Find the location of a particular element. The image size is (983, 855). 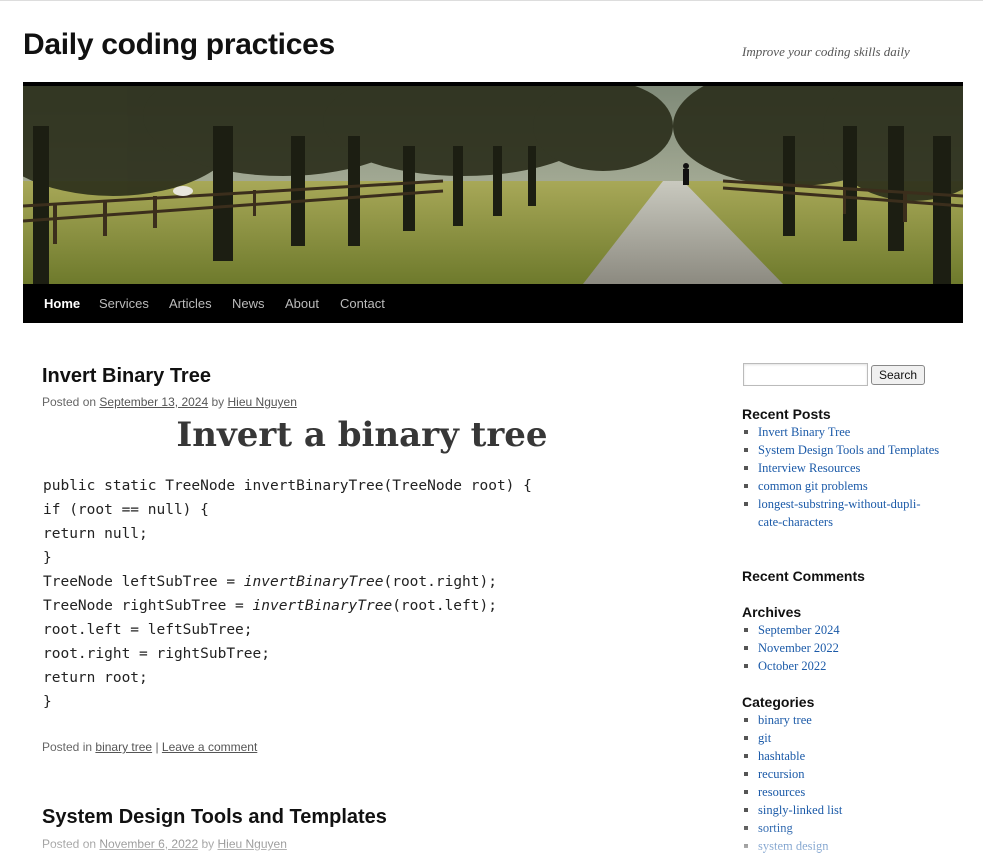

list-item: September 2024 is located at coordinates (842, 630).